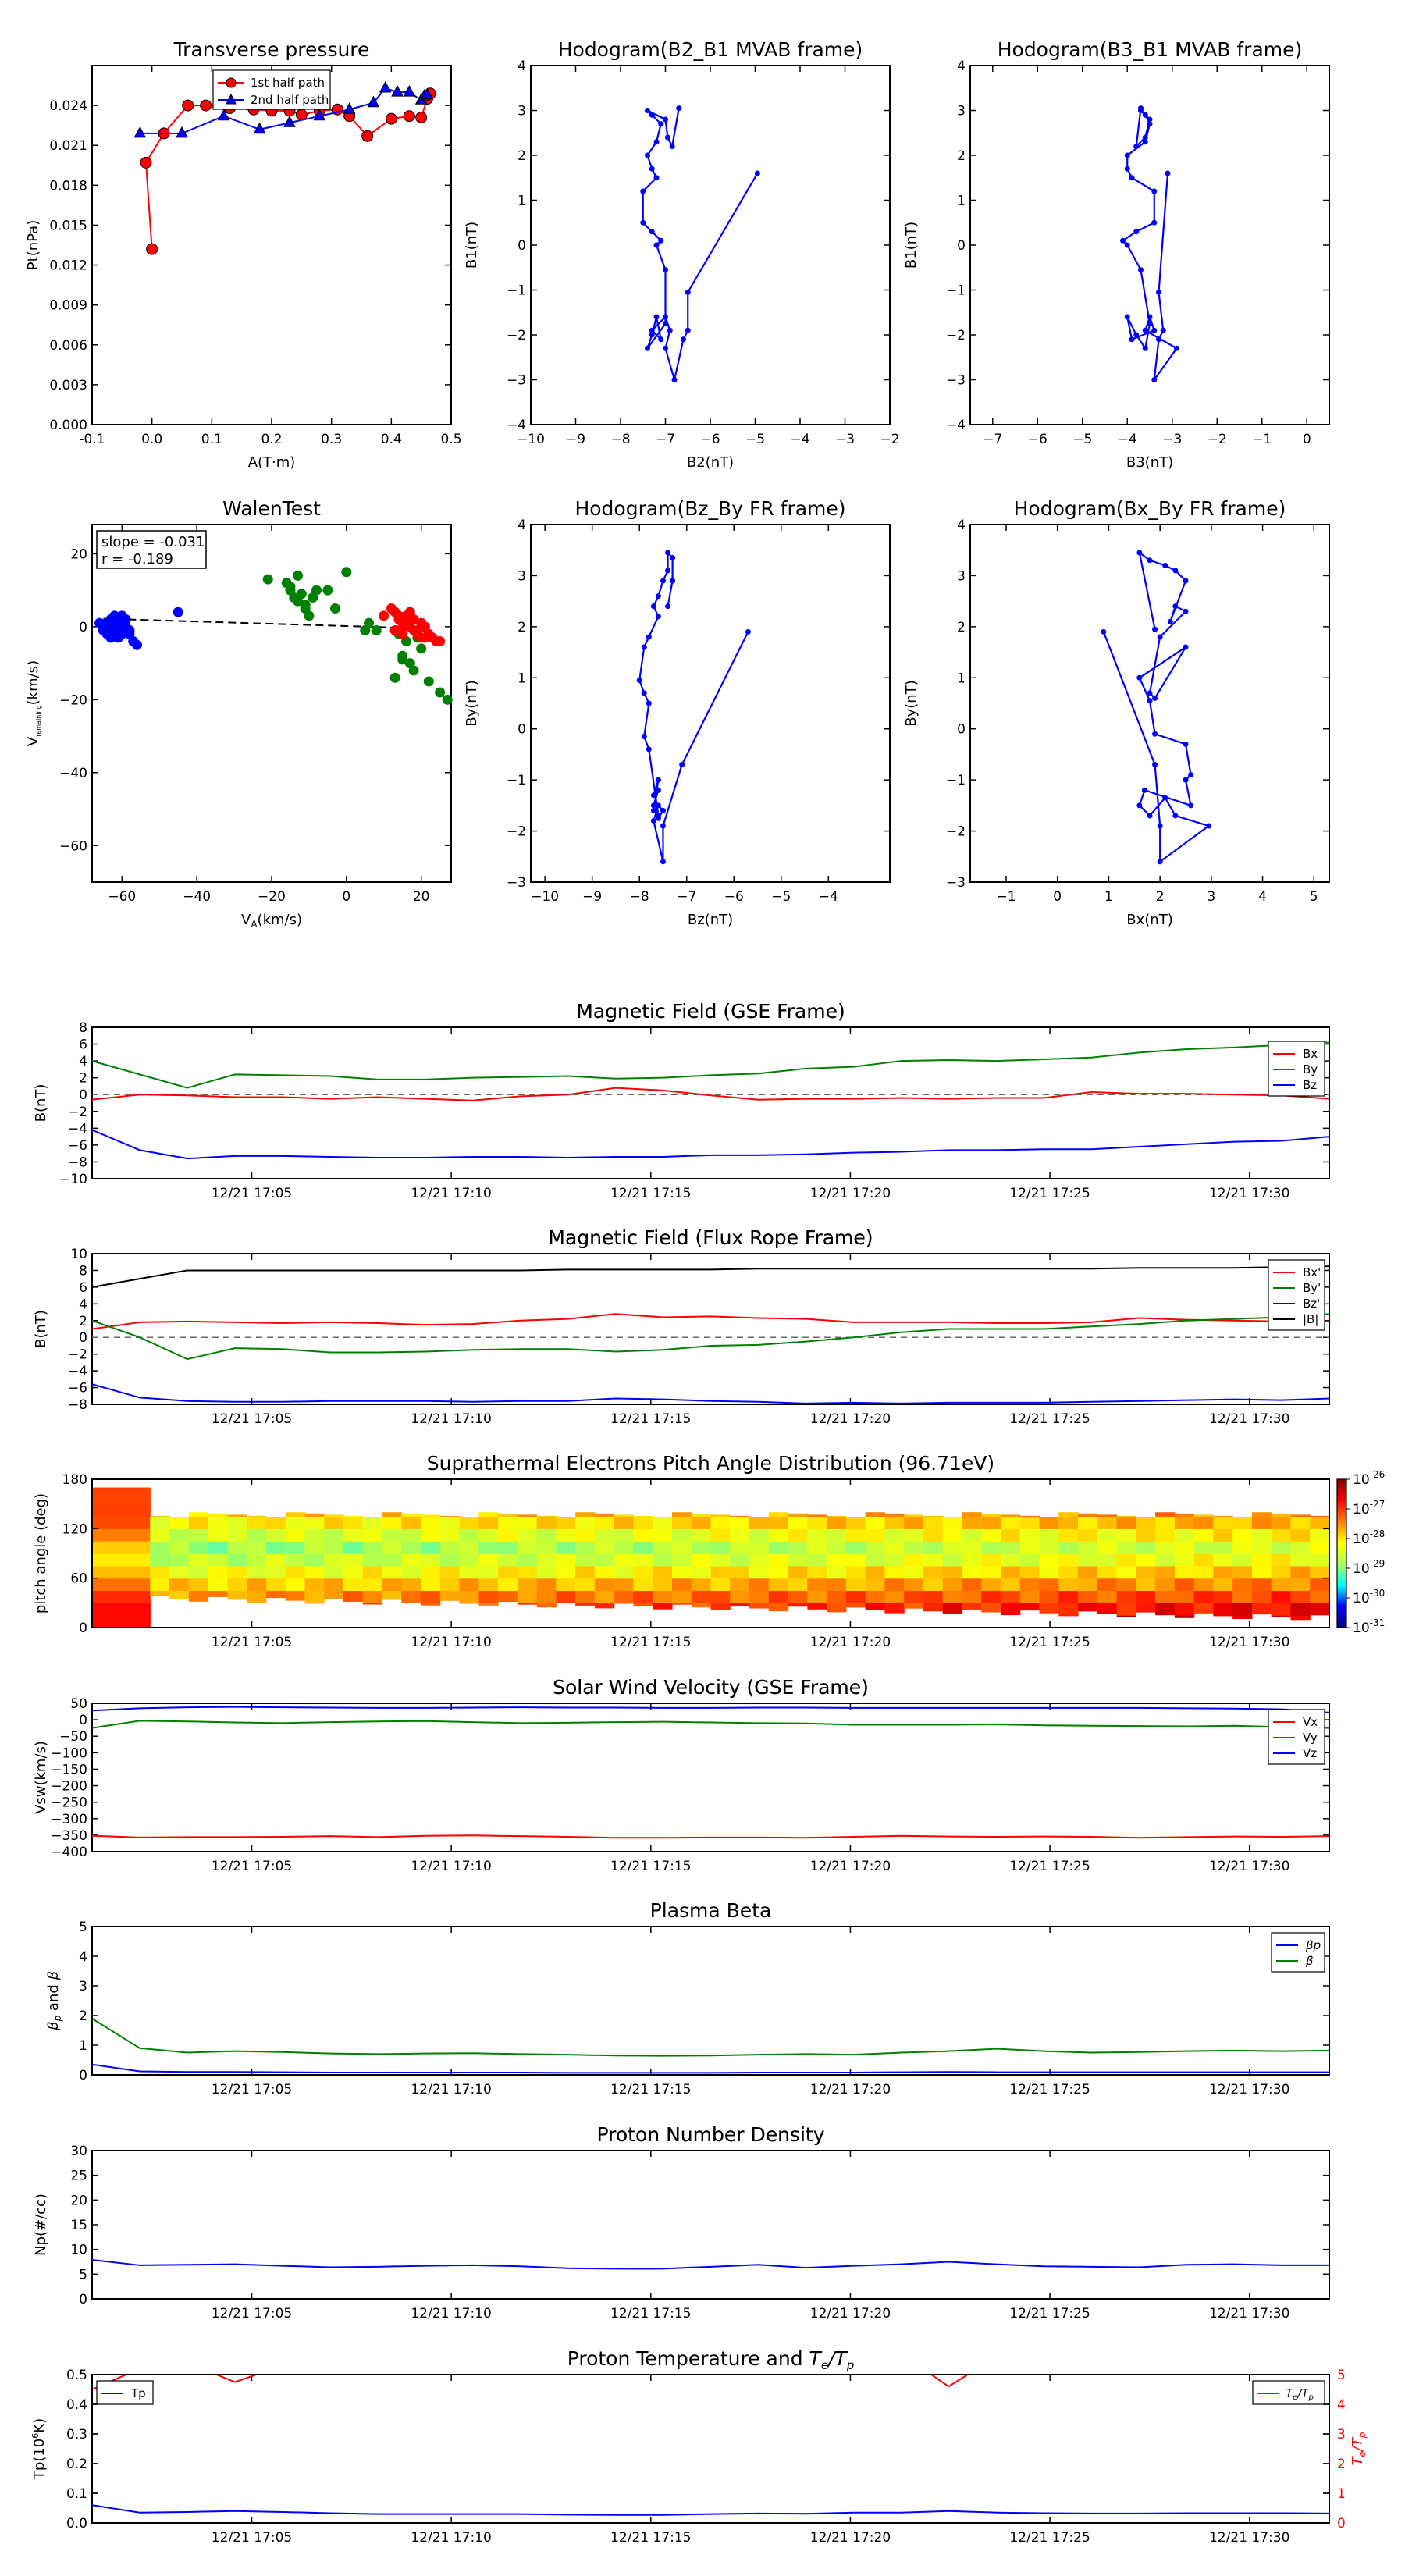 This screenshot has height=2576, width=1405. Describe the element at coordinates (956, 381) in the screenshot. I see `y-tick-label: −3` at that location.